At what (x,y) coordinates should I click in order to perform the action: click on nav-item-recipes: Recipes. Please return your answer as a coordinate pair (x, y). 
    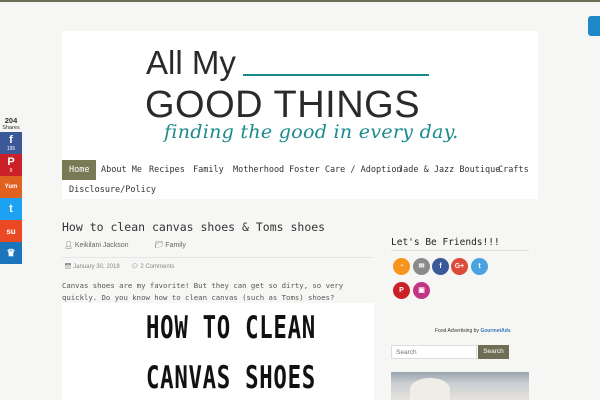
    Looking at the image, I should click on (167, 170).